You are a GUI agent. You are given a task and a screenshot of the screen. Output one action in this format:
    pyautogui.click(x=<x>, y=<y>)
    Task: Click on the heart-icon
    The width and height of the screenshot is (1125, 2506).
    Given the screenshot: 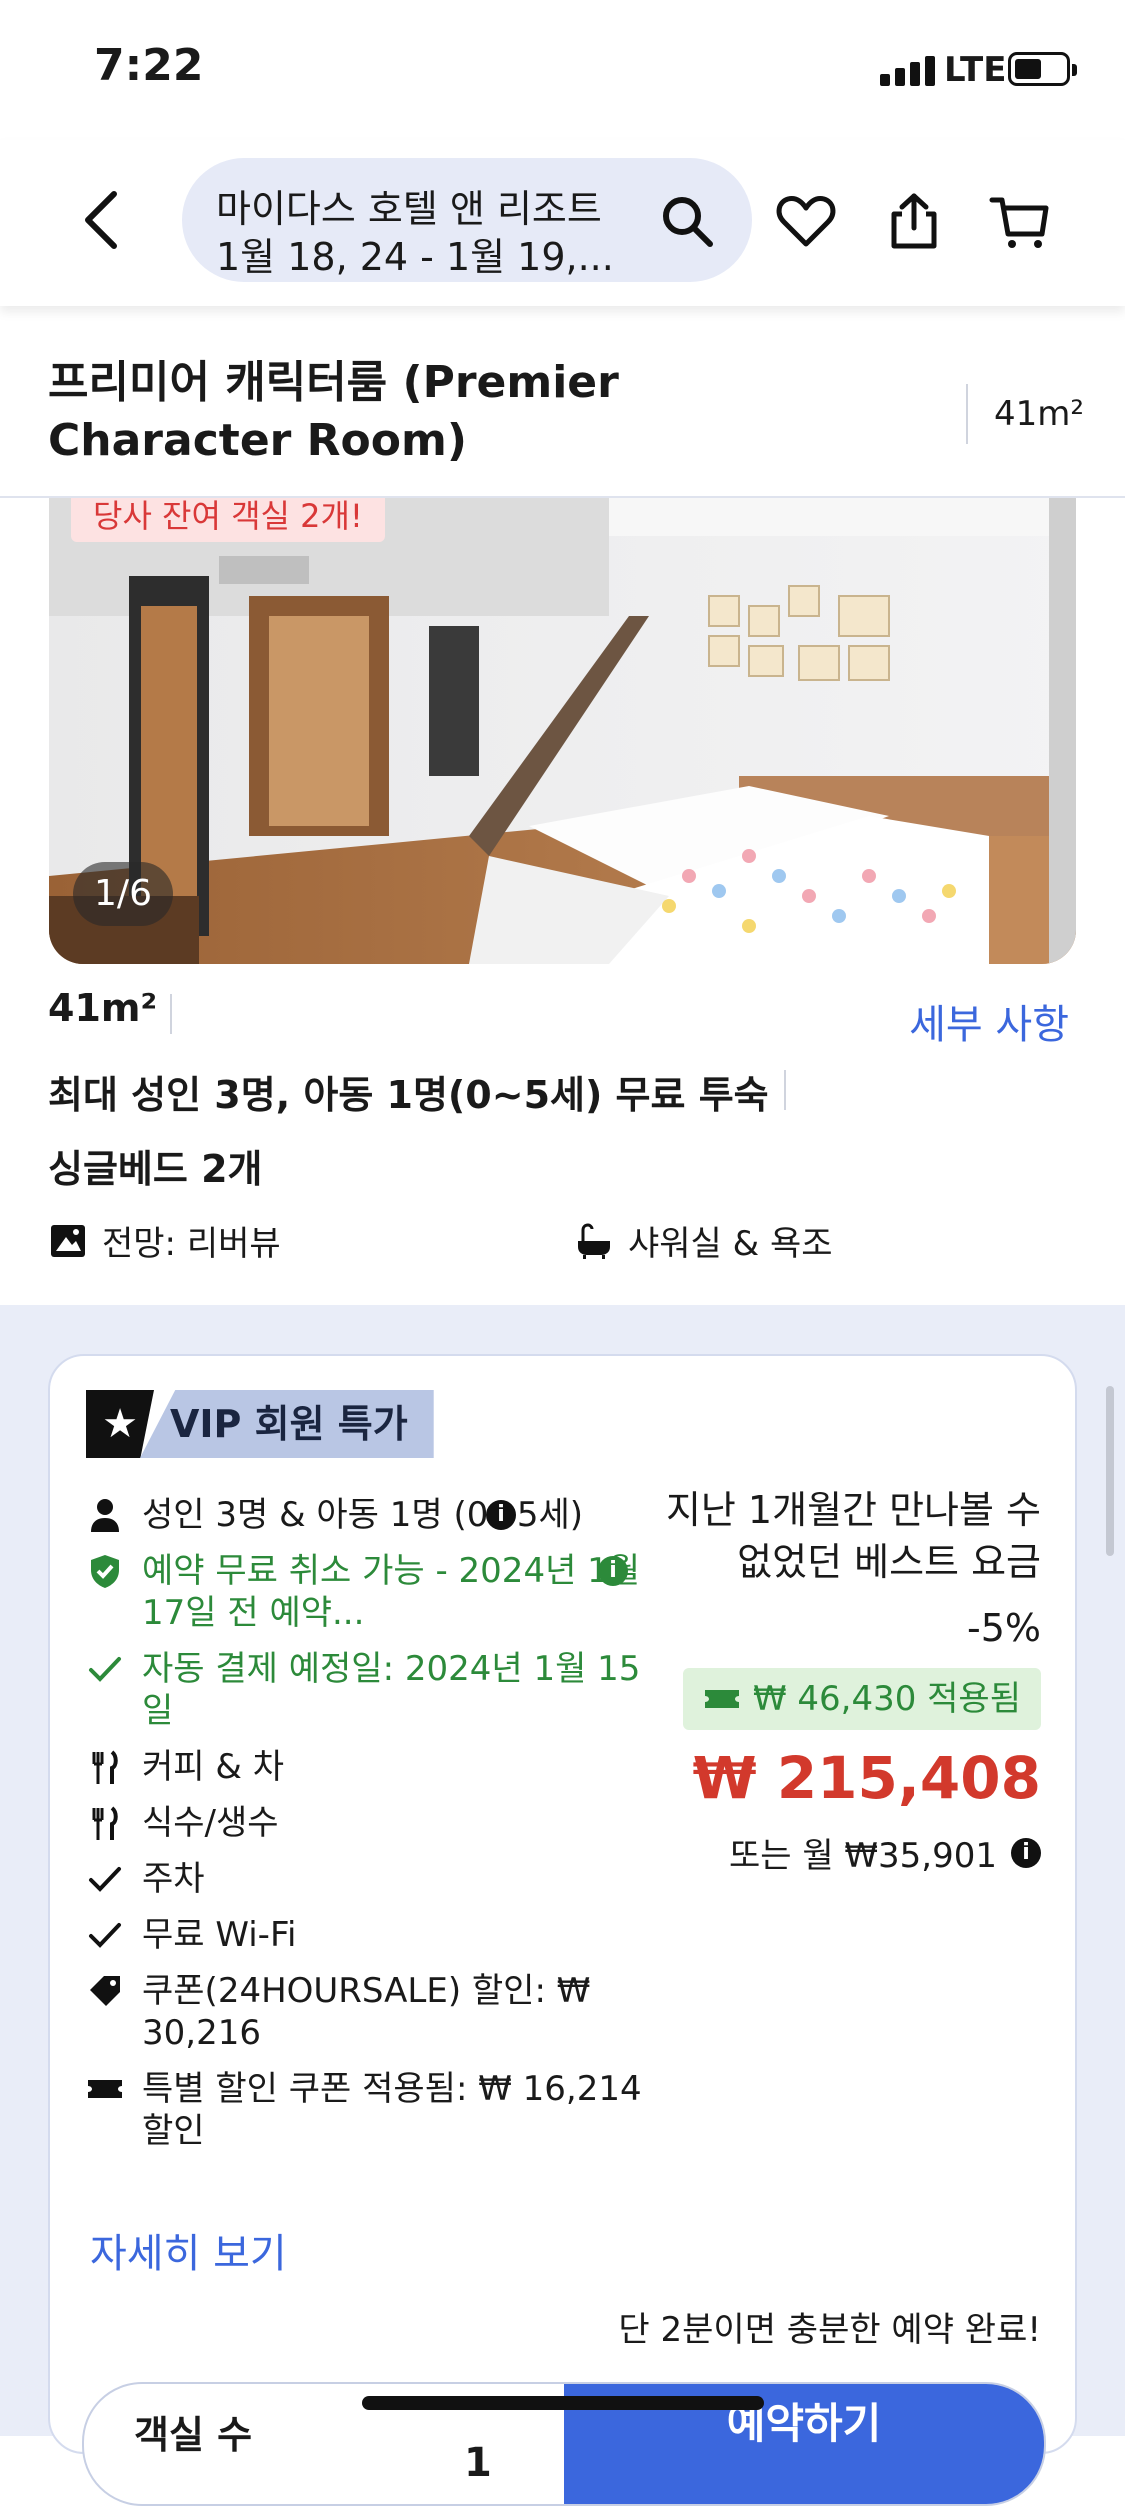 What is the action you would take?
    pyautogui.click(x=806, y=222)
    